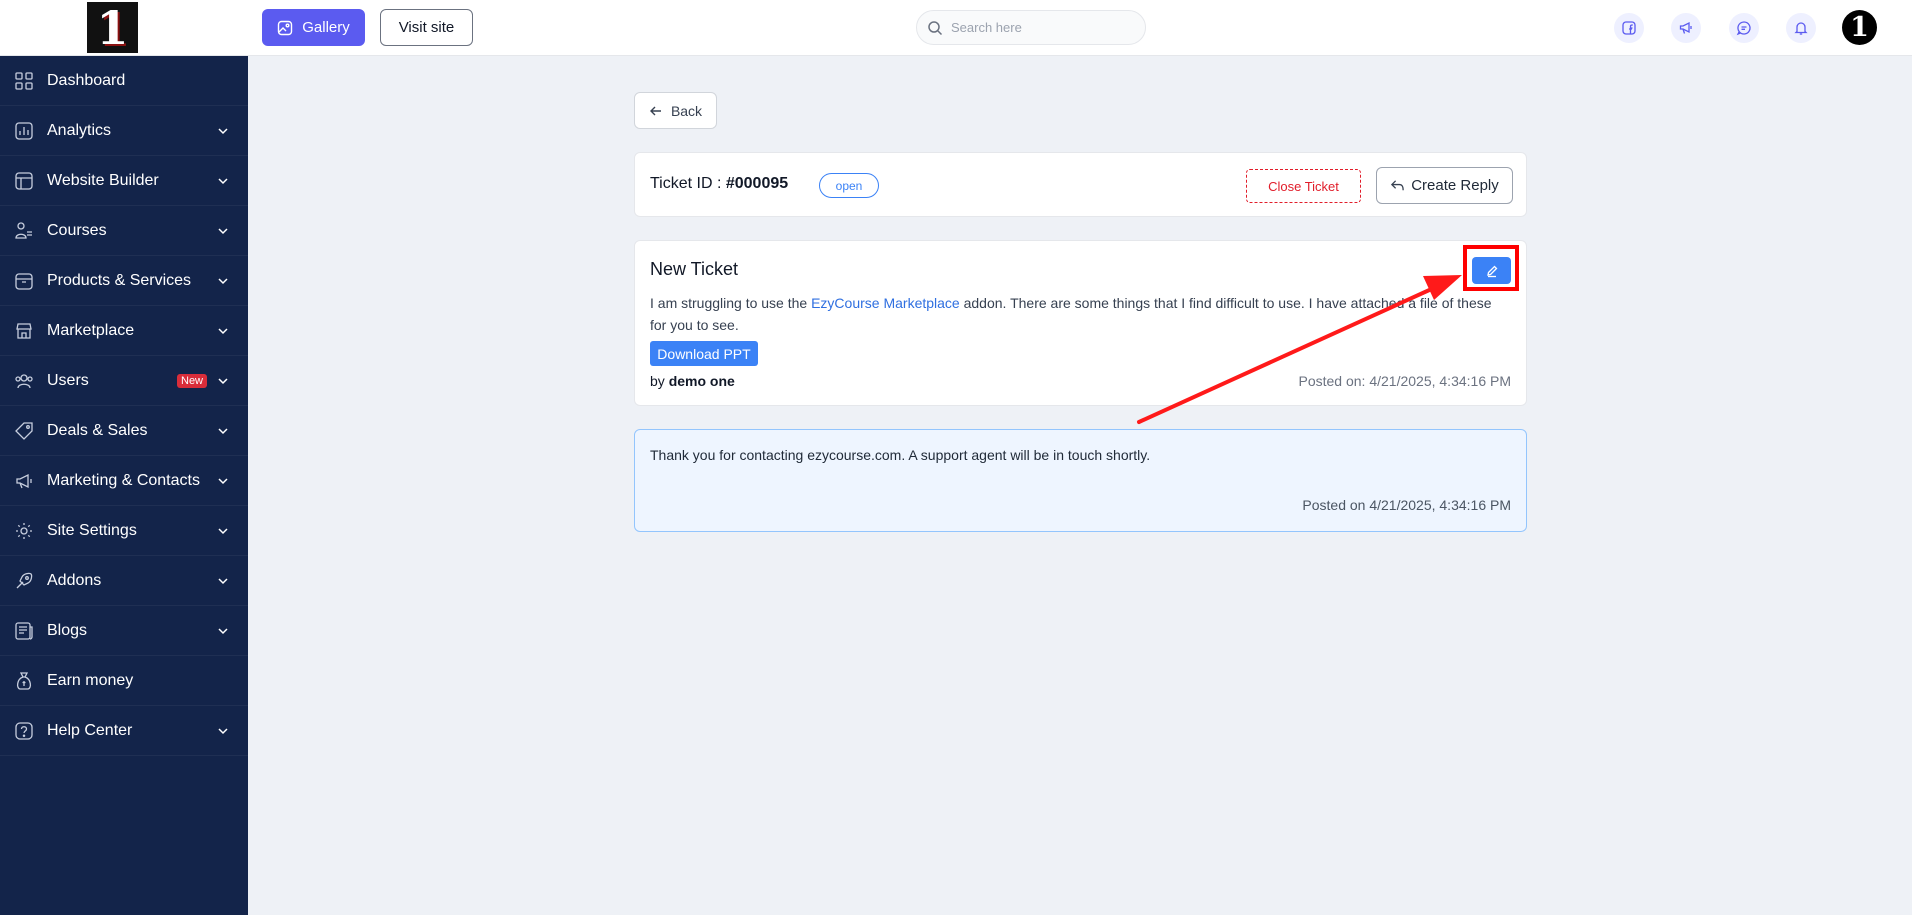 This screenshot has width=1912, height=915. Describe the element at coordinates (24, 681) in the screenshot. I see `money-bag-icon` at that location.